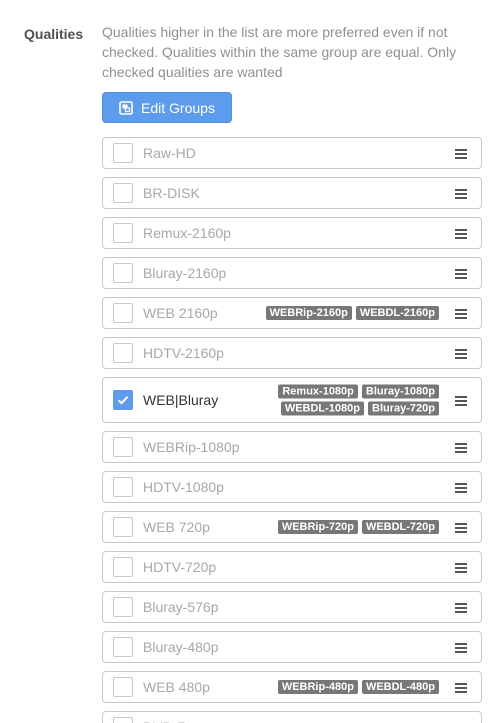 This screenshot has height=723, width=502. What do you see at coordinates (292, 353) in the screenshot?
I see `quality-item: HDTV-2160p` at bounding box center [292, 353].